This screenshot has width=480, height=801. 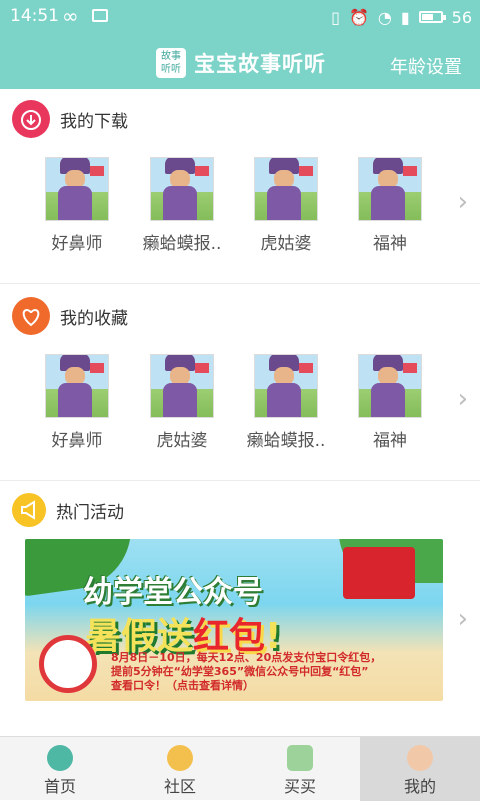 I want to click on download-item: 虎姑婆, so click(x=286, y=205).